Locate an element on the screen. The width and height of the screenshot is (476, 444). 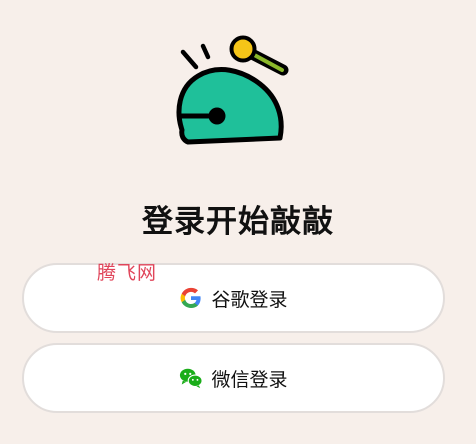
app-logo-icon is located at coordinates (232, 90).